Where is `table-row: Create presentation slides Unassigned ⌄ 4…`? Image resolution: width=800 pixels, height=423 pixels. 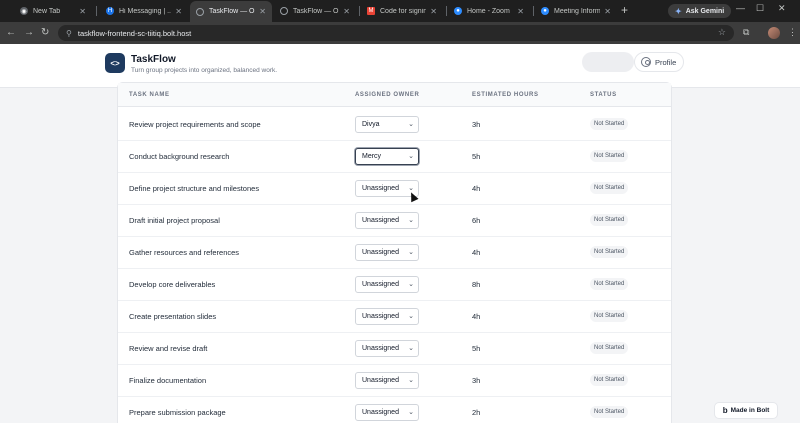
table-row: Create presentation slides Unassigned ⌄ 4… is located at coordinates (394, 317).